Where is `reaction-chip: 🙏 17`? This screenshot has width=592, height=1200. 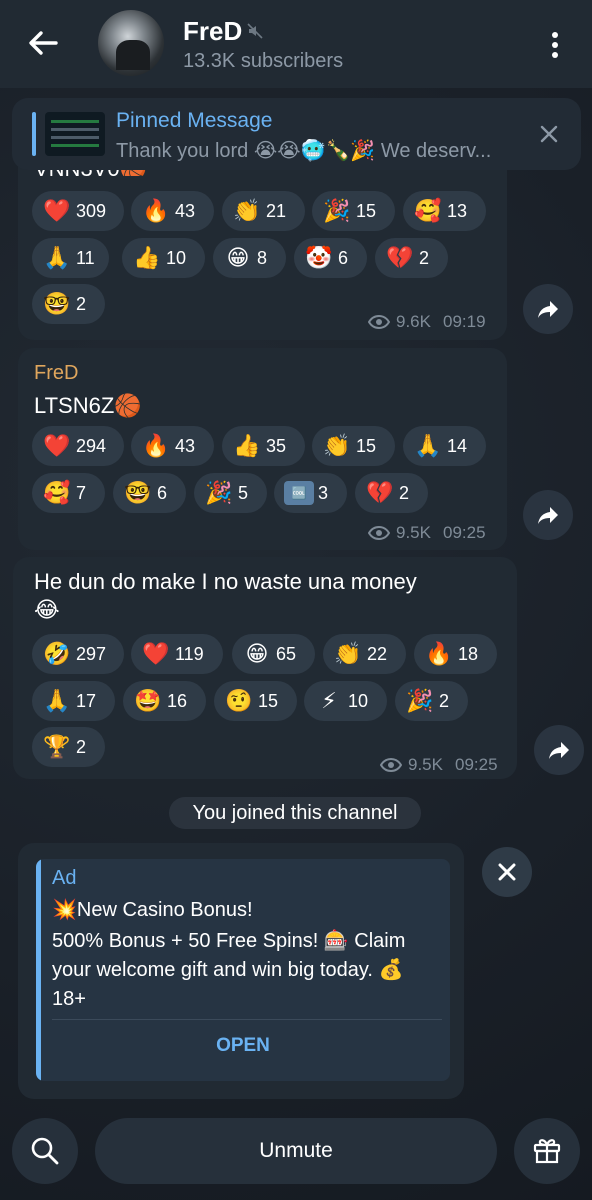
reaction-chip: 🙏 17 is located at coordinates (73, 701).